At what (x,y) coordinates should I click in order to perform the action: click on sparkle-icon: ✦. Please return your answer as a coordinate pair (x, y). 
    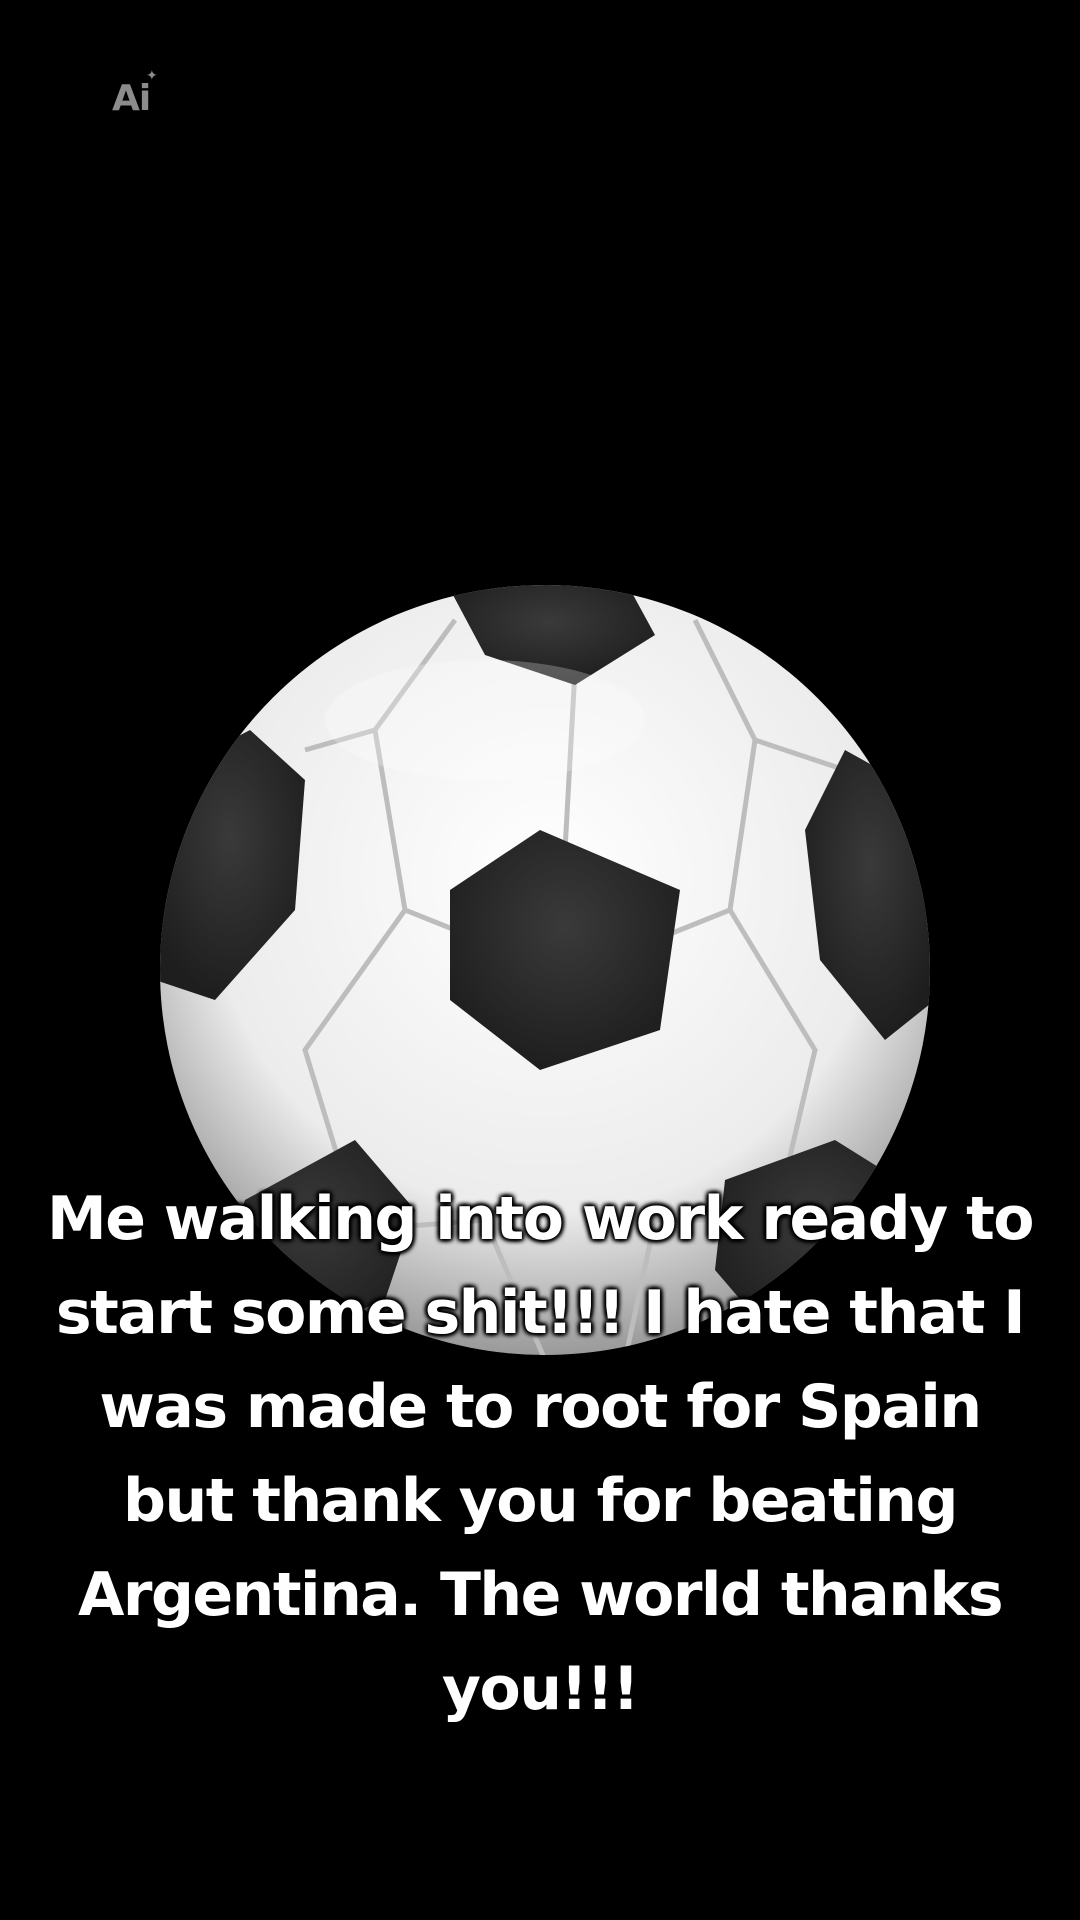
    Looking at the image, I should click on (152, 76).